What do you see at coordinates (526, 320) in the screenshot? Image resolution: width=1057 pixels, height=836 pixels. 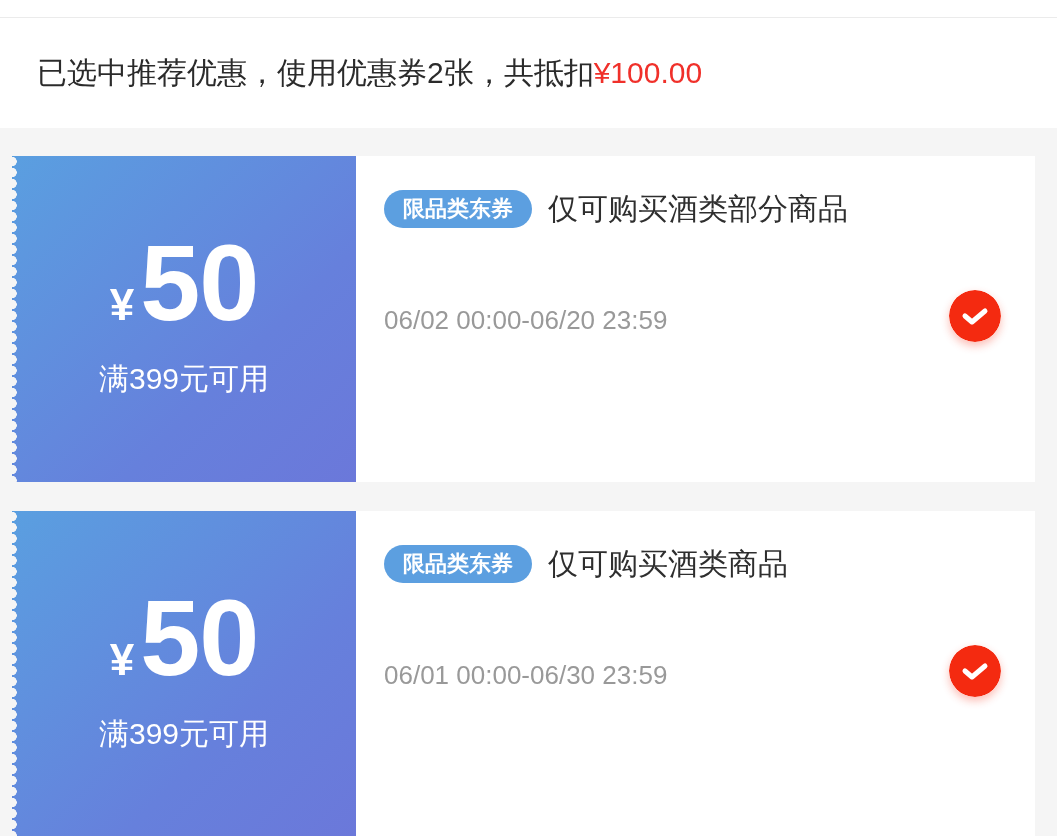 I see `validity-period: 06/02 00:00-06/20 23:59` at bounding box center [526, 320].